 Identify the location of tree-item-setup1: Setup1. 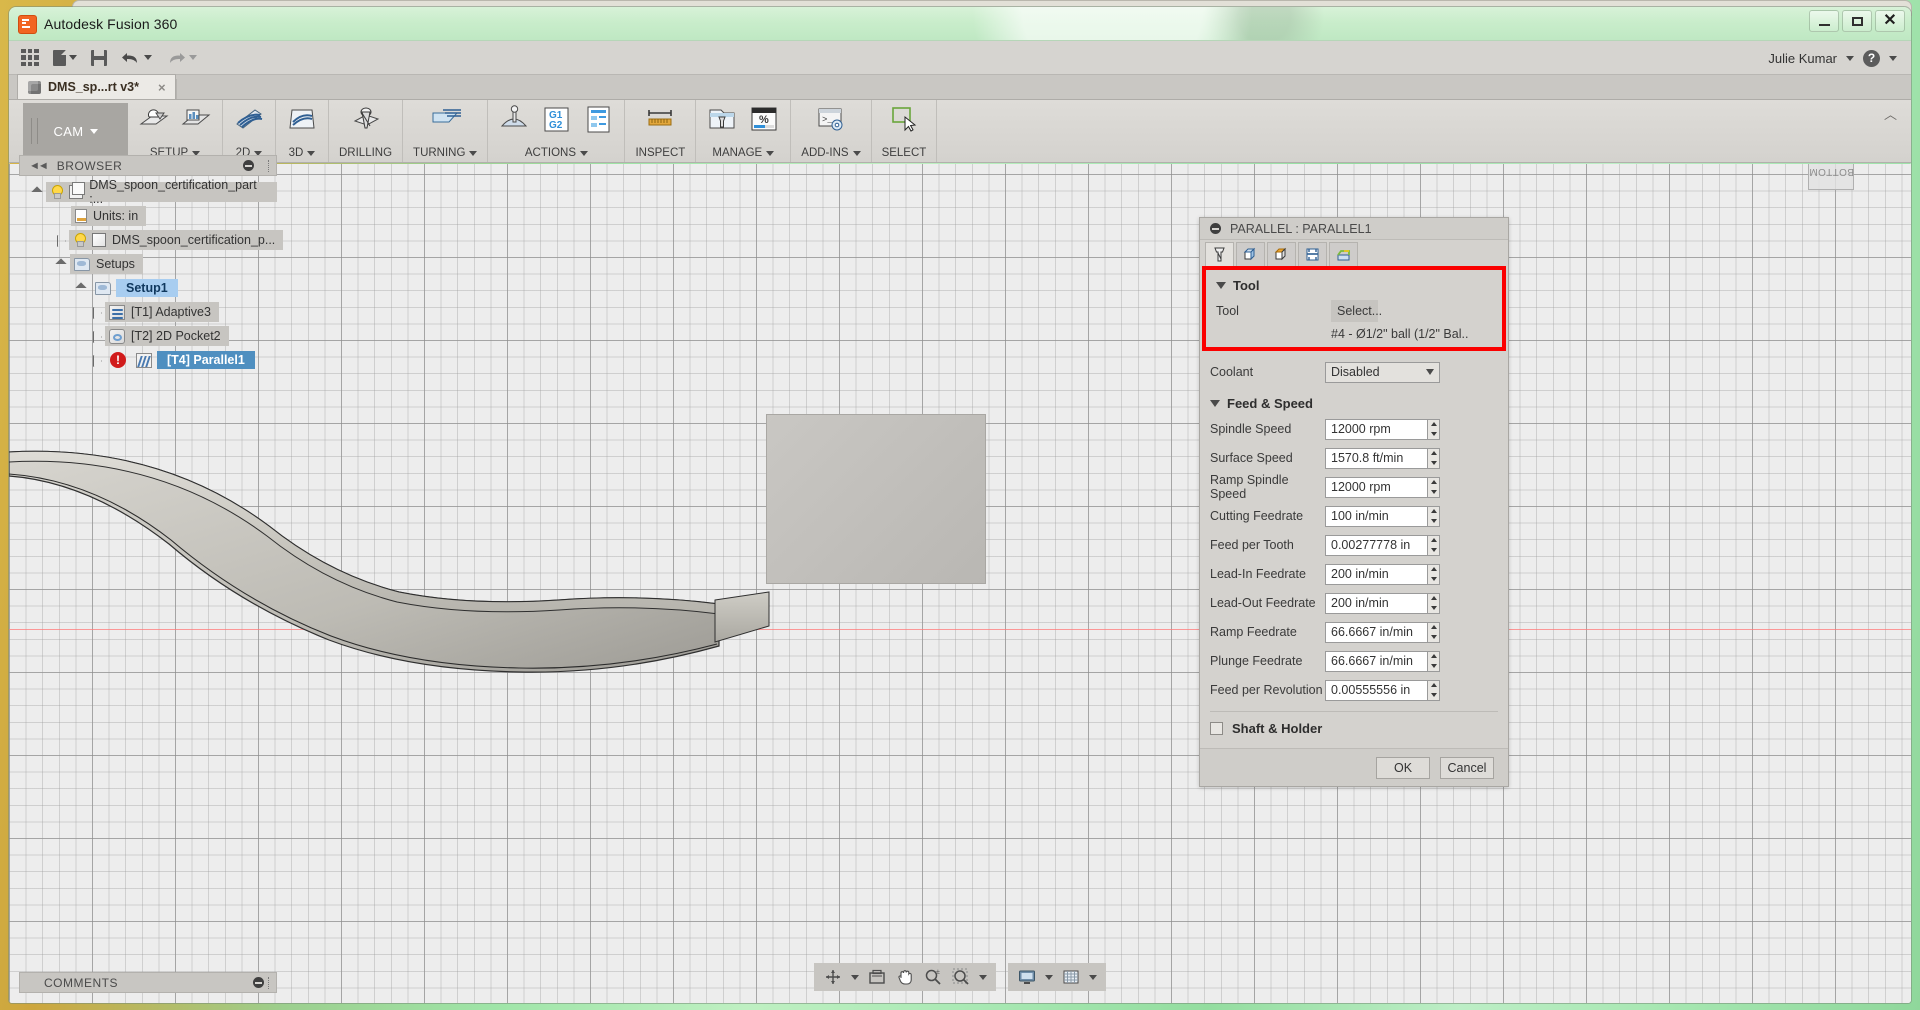
(148, 288).